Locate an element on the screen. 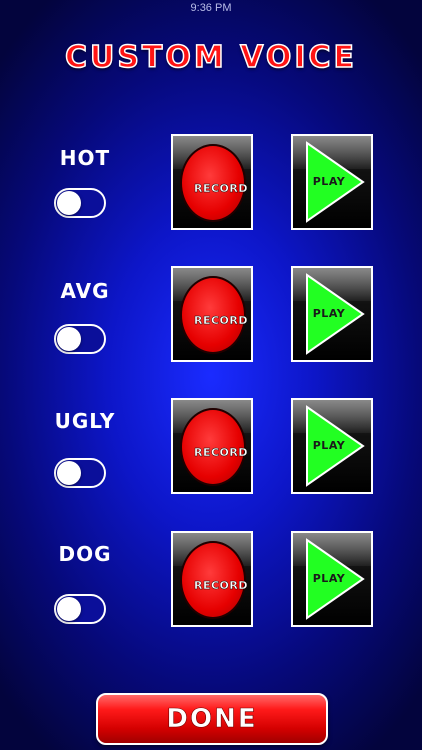 This screenshot has height=750, width=422. play-button-hot: PLAY is located at coordinates (332, 182).